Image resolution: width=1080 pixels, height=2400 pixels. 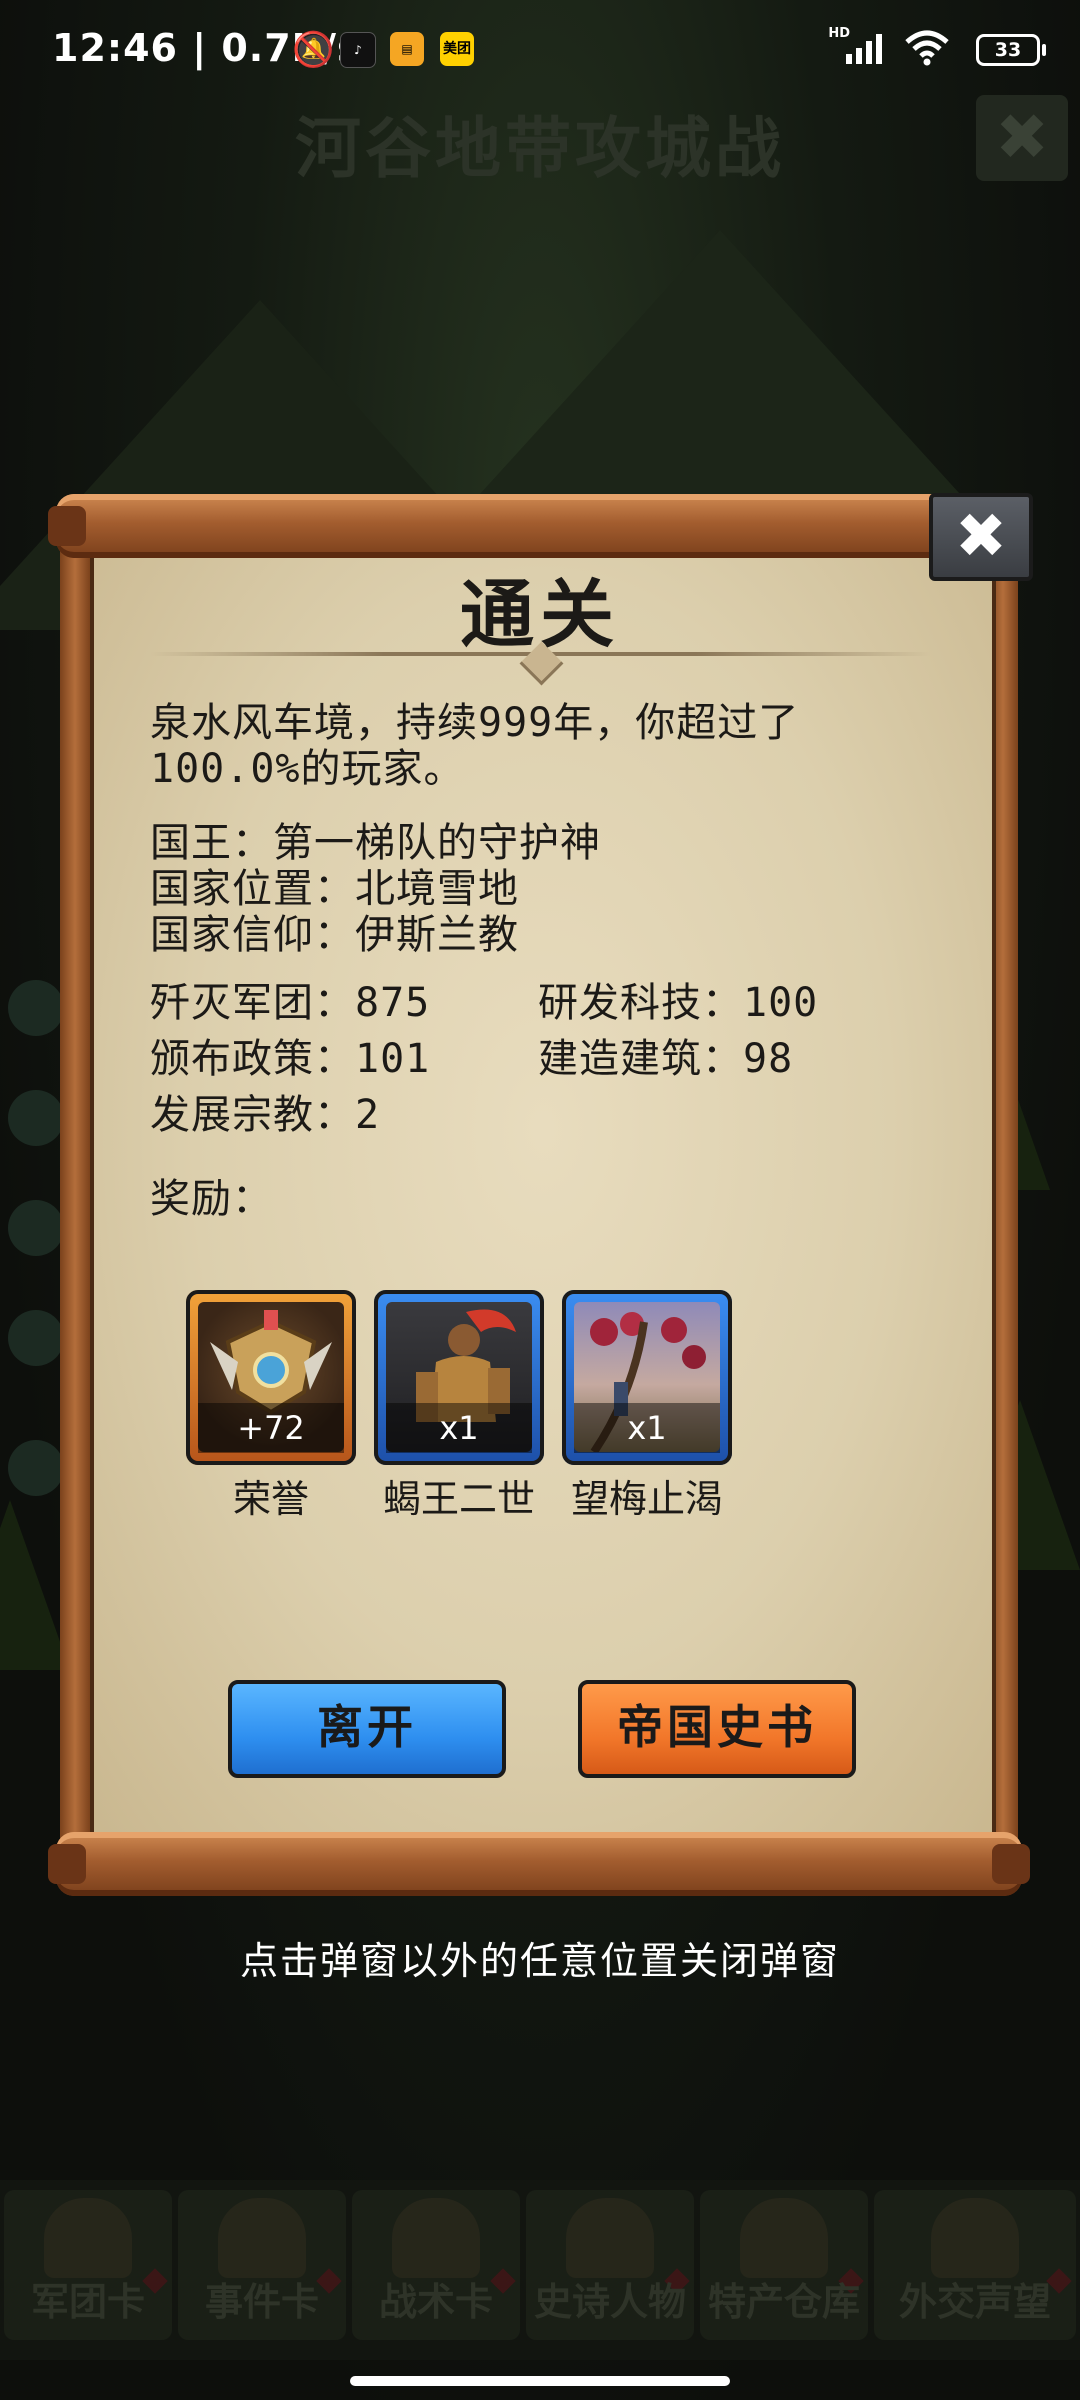 What do you see at coordinates (475, 746) in the screenshot?
I see `summary-text: 泉水风车境，持续999年，你超过了100.0%的玩家。` at bounding box center [475, 746].